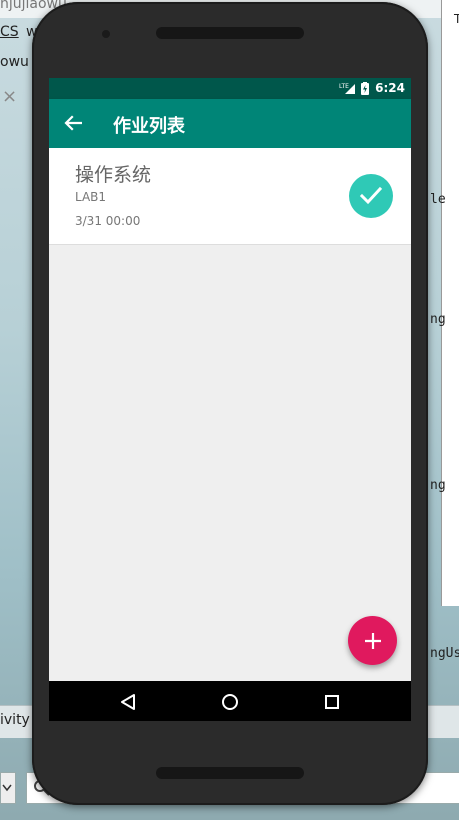 The image size is (459, 820). I want to click on check-icon, so click(371, 195).